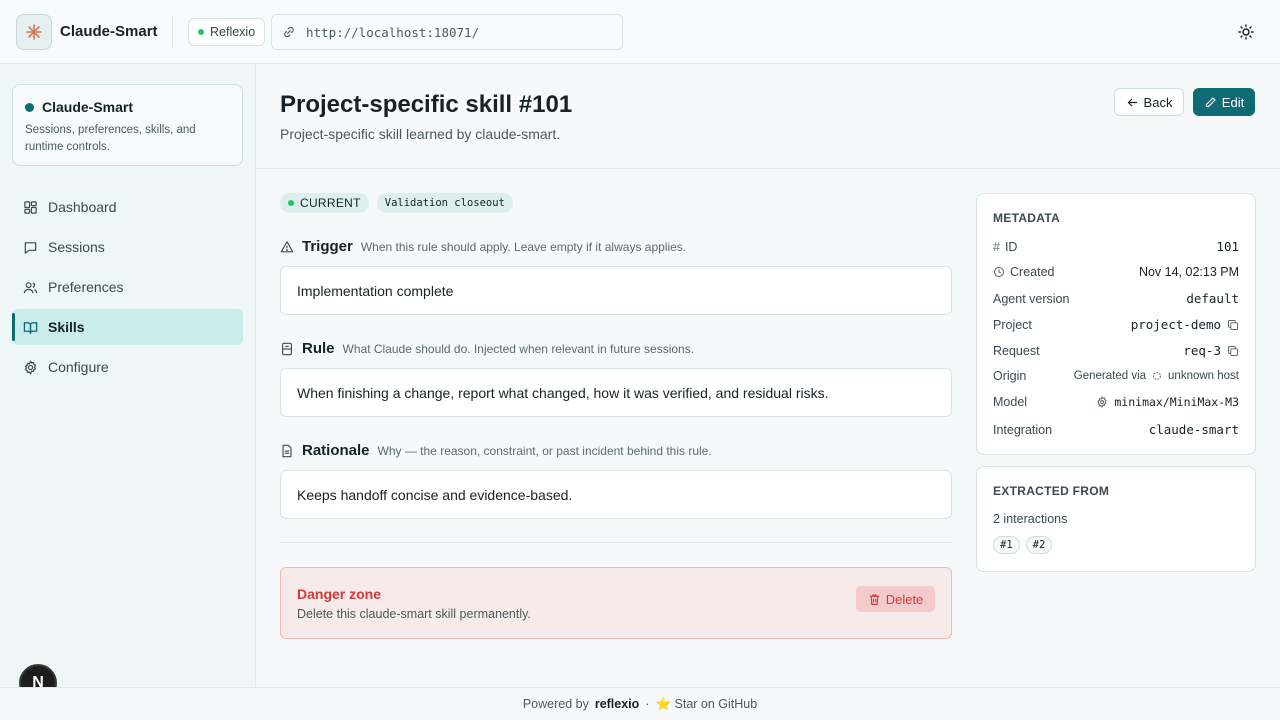 This screenshot has width=1280, height=720. I want to click on section-divider, so click(616, 542).